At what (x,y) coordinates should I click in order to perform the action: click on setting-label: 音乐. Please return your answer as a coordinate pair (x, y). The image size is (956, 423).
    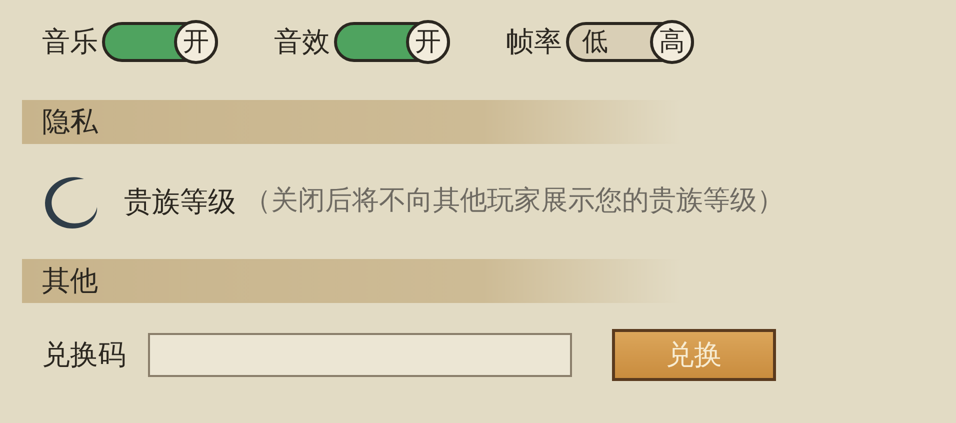
    Looking at the image, I should click on (70, 42).